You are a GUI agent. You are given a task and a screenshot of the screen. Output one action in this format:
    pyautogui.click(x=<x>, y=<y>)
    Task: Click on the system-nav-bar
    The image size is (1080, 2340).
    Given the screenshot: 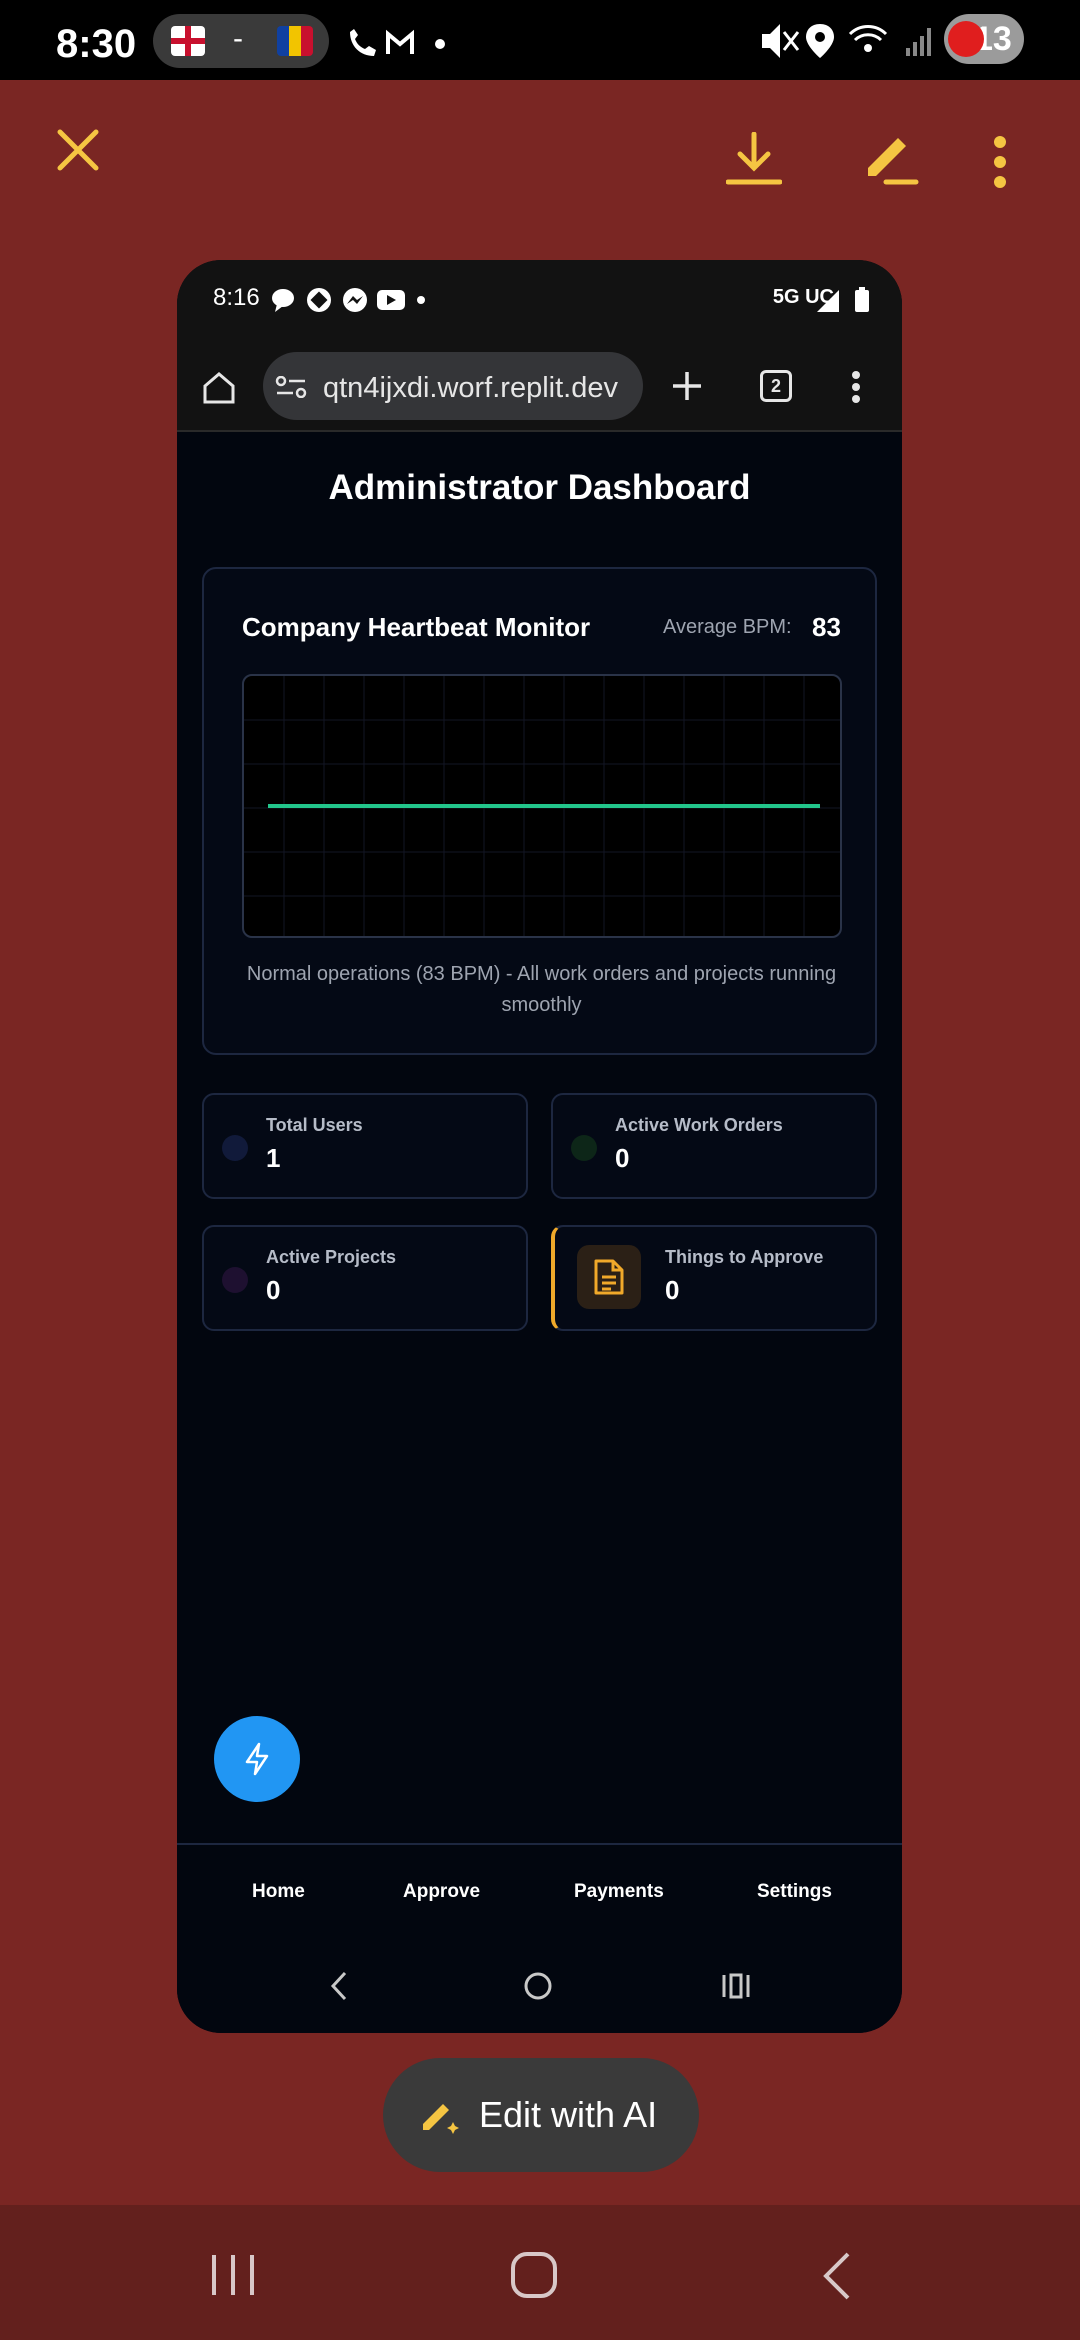 What is the action you would take?
    pyautogui.click(x=540, y=2272)
    